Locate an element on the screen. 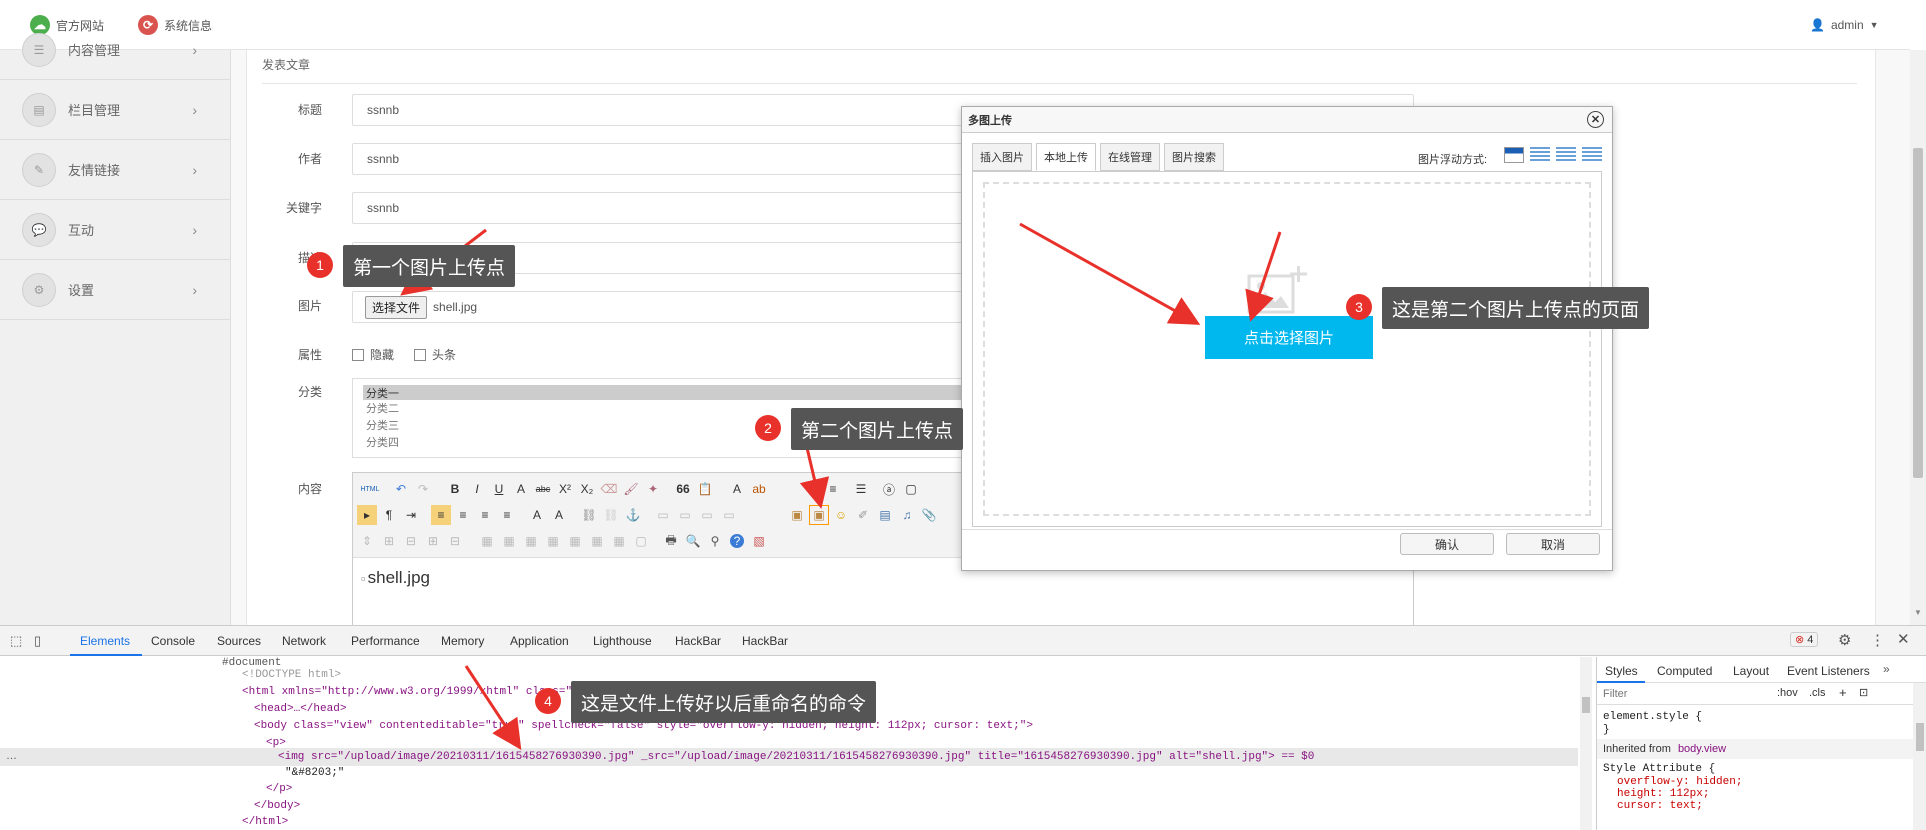 Image resolution: width=1926 pixels, height=830 pixels. dom-node-p-close: </p> is located at coordinates (279, 789).